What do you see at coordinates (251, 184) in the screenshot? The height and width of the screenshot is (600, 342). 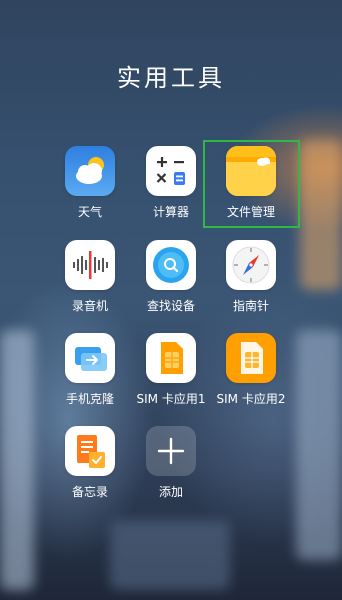 I see `highlight-frame` at bounding box center [251, 184].